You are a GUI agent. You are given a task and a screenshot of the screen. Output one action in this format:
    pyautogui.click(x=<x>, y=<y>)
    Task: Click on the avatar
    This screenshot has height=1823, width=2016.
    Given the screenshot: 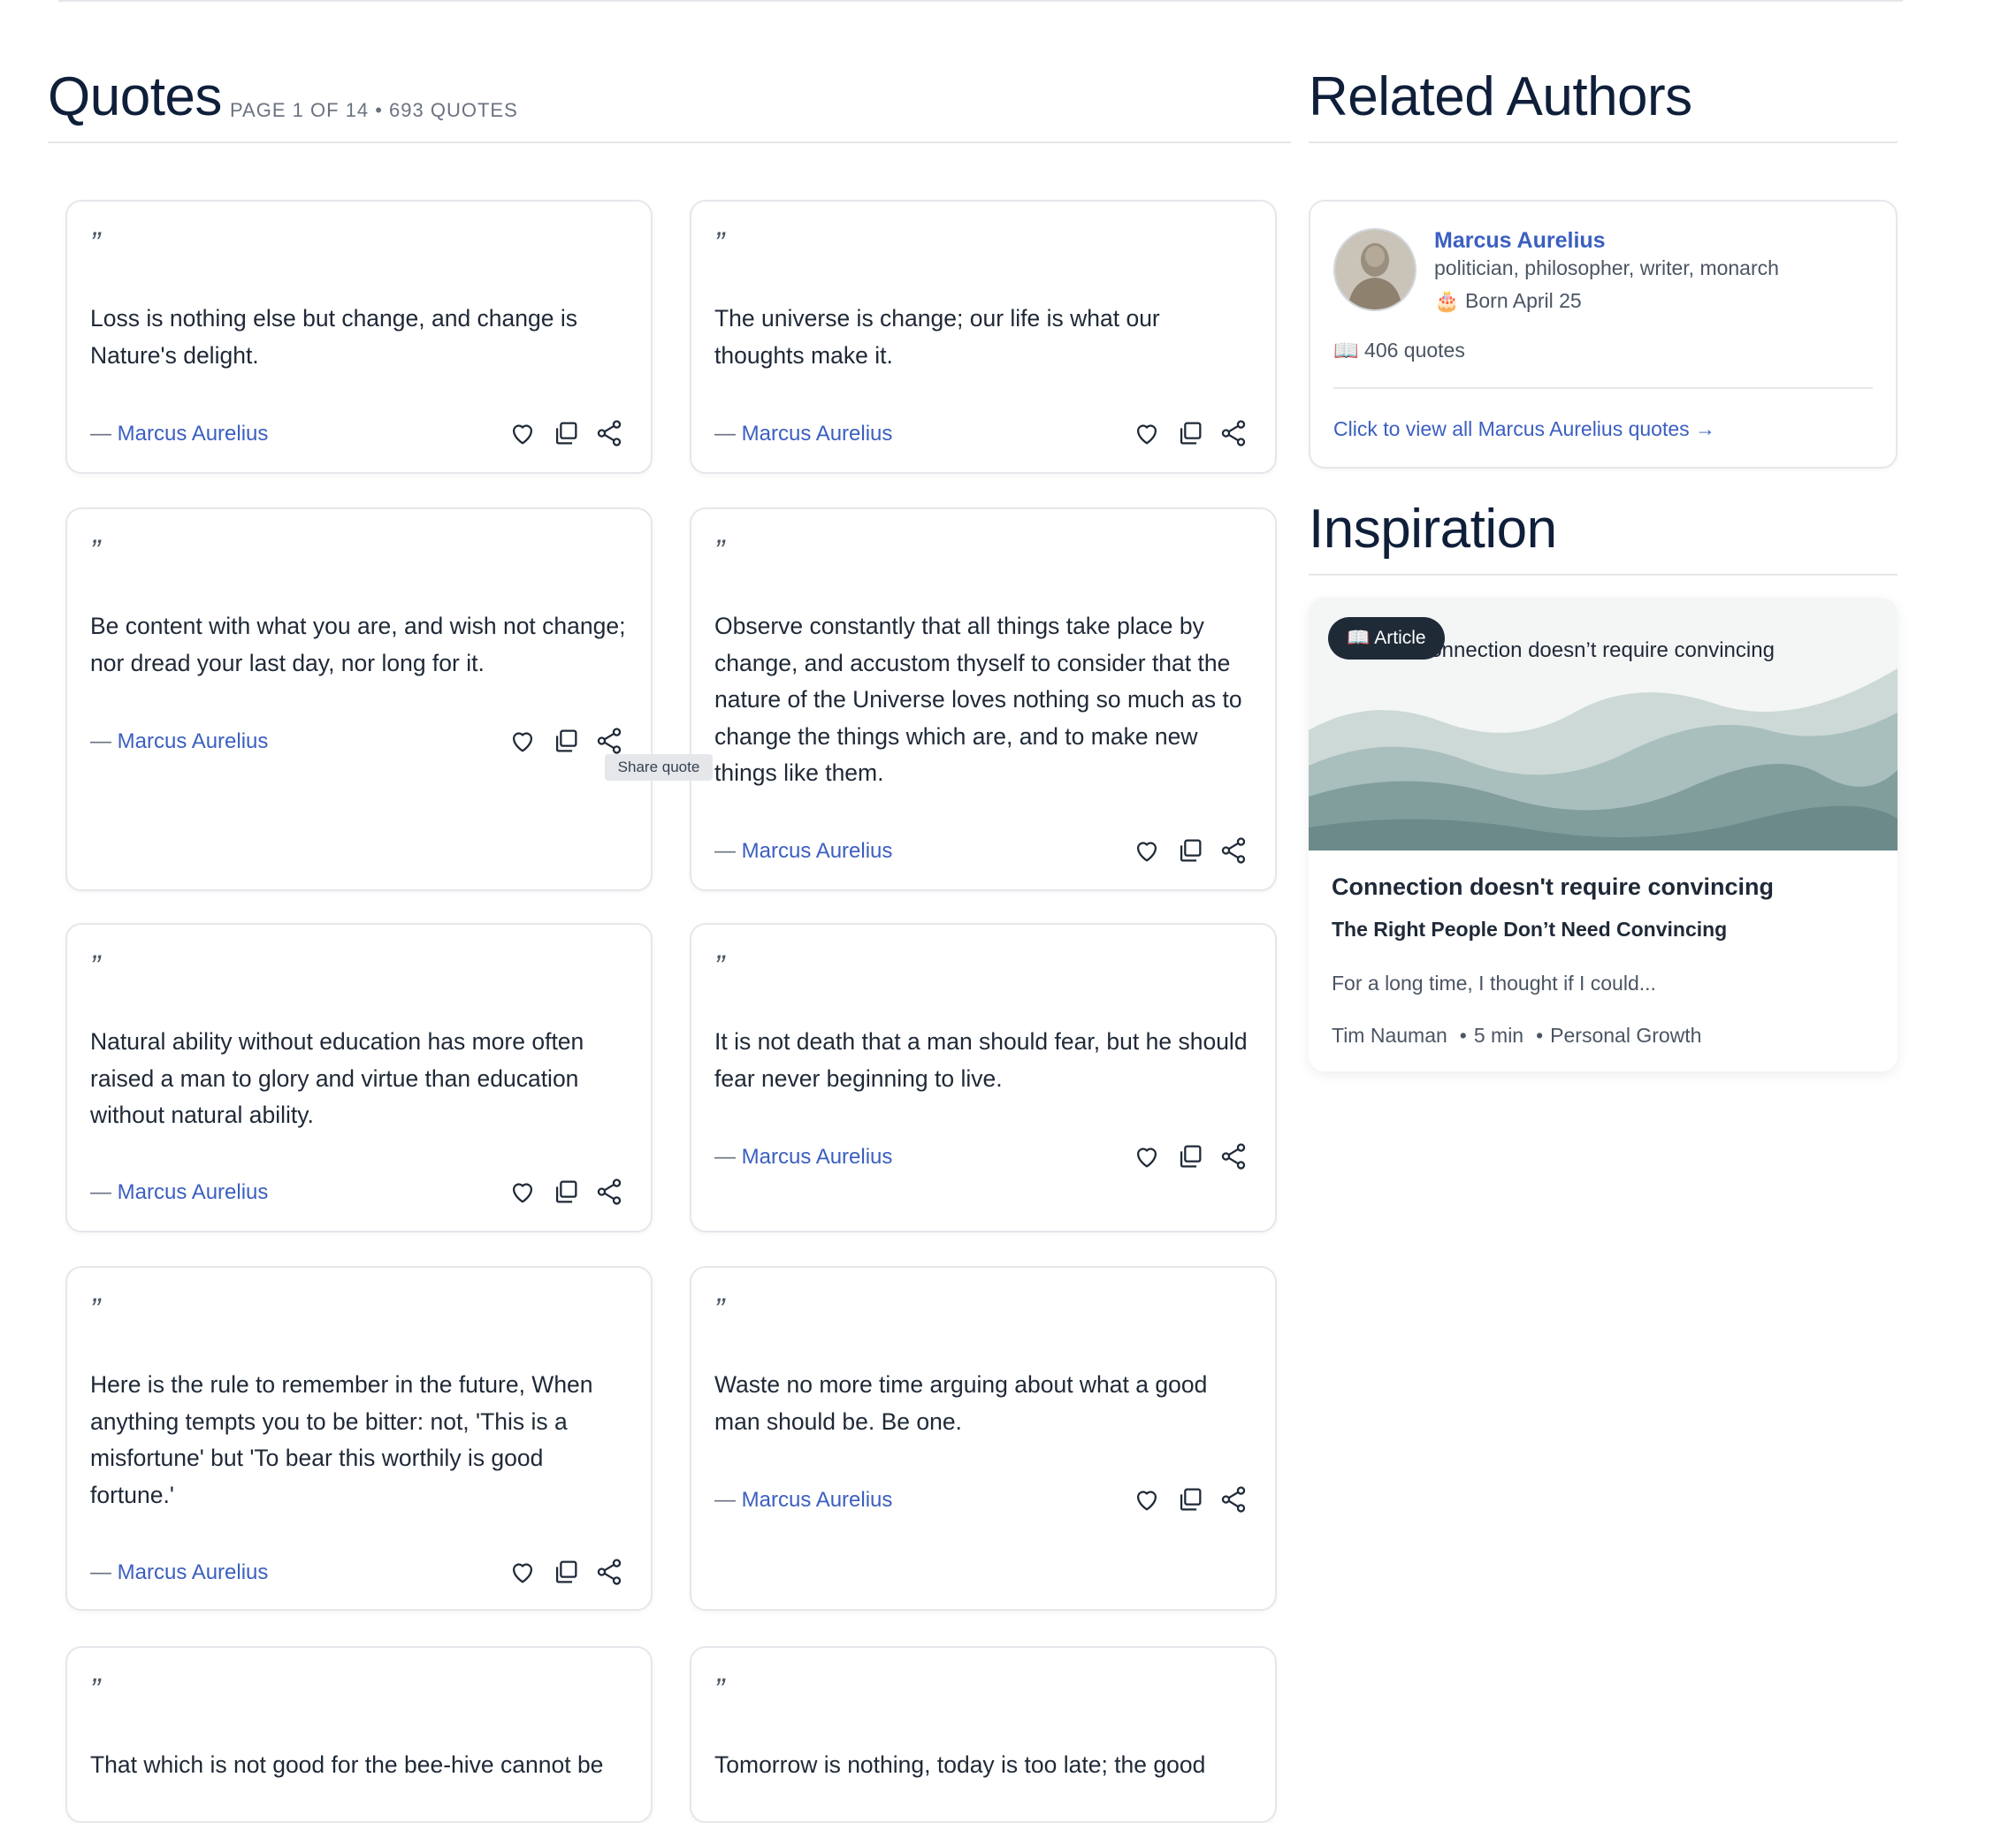 What is the action you would take?
    pyautogui.click(x=1375, y=269)
    